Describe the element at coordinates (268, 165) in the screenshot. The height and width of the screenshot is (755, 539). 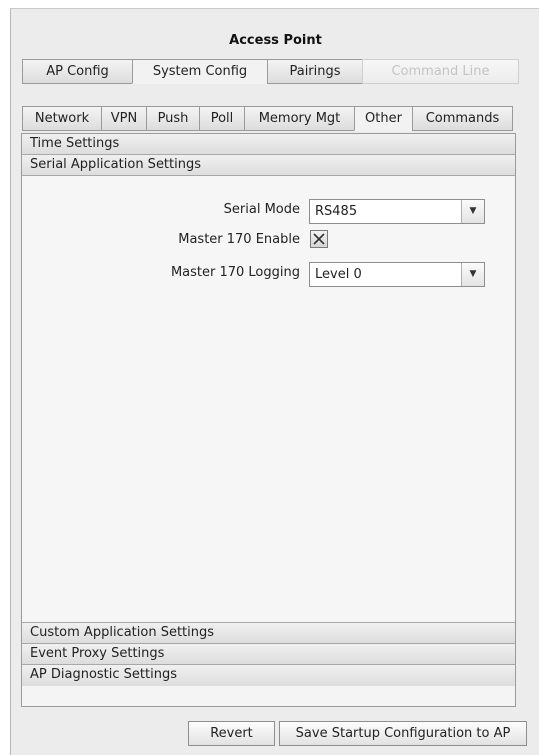
I see `section-serial-application-settings: Serial Application Settings` at that location.